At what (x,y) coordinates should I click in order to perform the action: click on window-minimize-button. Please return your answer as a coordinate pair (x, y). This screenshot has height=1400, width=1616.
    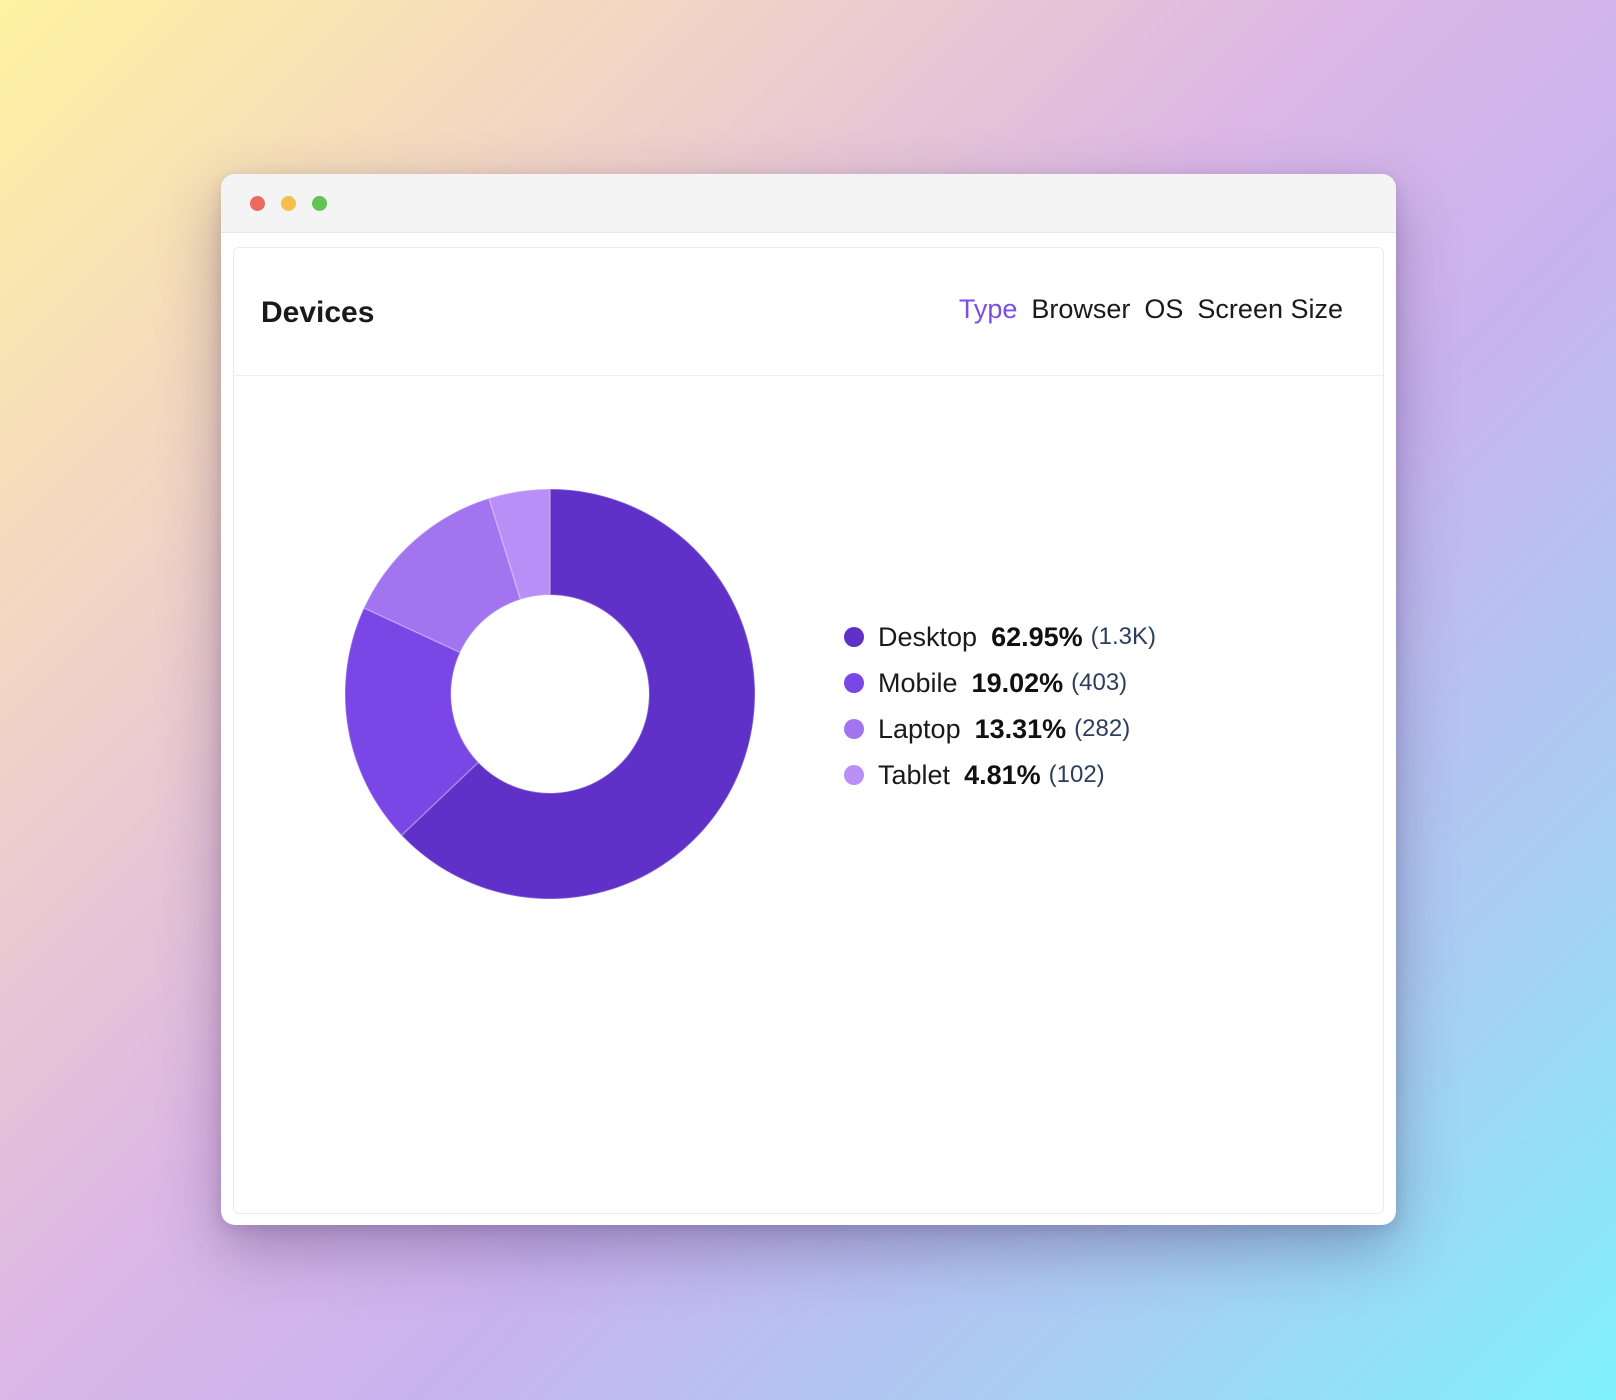
    Looking at the image, I should click on (288, 203).